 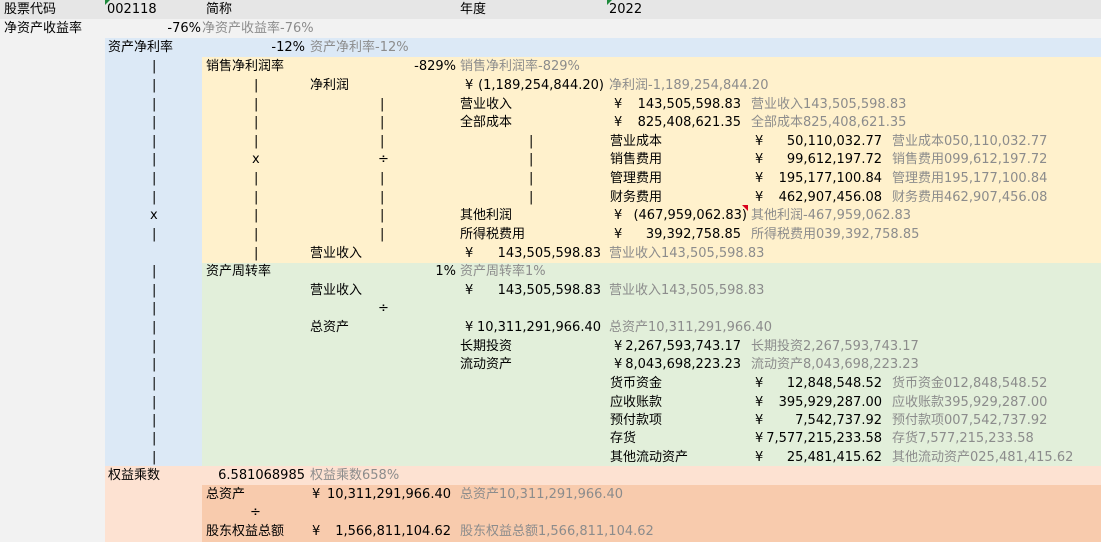 I want to click on current-assets-desc: 流动资产8,043,698,223.23, so click(x=835, y=365).